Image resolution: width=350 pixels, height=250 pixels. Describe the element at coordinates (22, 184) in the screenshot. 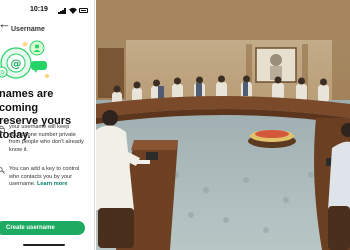

I see `text-line: username.` at that location.